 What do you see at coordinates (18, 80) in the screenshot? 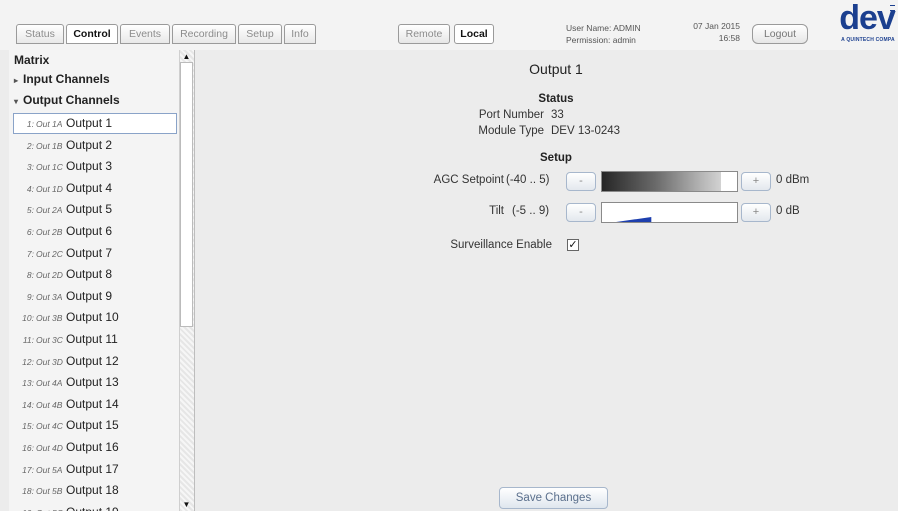
I see `expand-arrow-icon: ▸` at bounding box center [18, 80].